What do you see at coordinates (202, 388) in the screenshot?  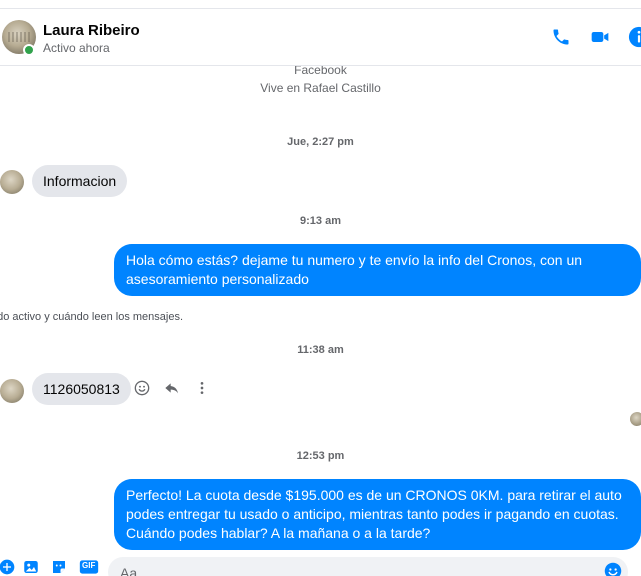 I see `more-options-icon` at bounding box center [202, 388].